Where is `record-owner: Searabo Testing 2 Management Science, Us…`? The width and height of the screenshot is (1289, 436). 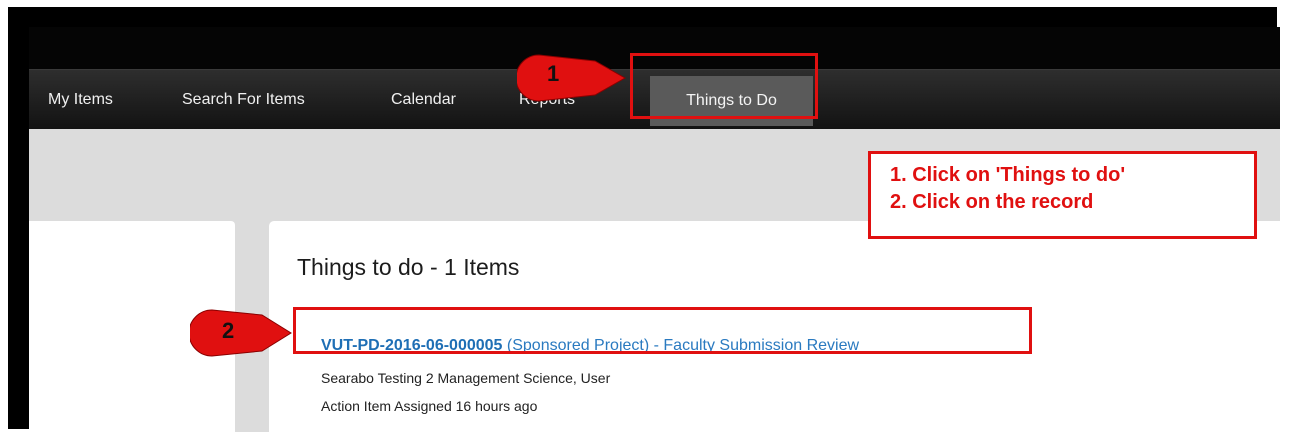
record-owner: Searabo Testing 2 Management Science, Us… is located at coordinates (466, 378).